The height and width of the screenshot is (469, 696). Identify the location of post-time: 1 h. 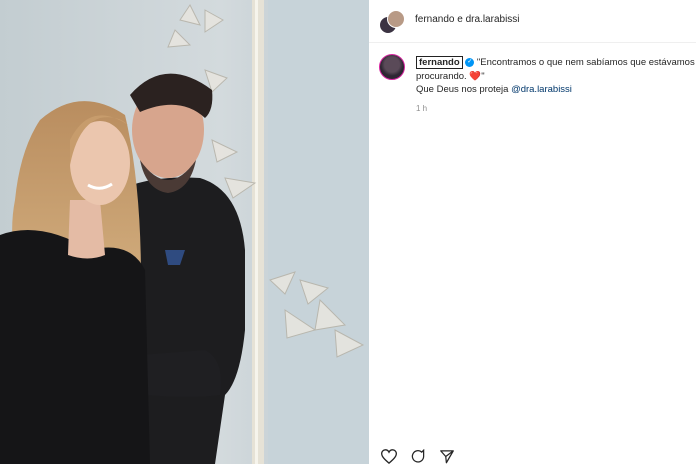
(556, 109).